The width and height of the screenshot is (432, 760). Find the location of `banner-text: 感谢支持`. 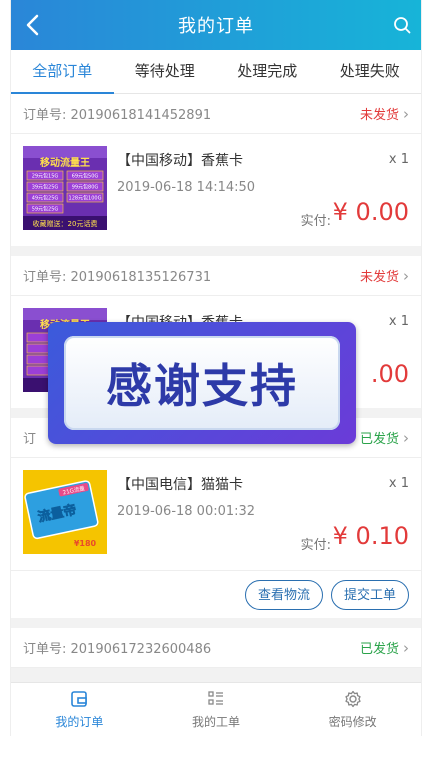

banner-text: 感谢支持 is located at coordinates (202, 386).